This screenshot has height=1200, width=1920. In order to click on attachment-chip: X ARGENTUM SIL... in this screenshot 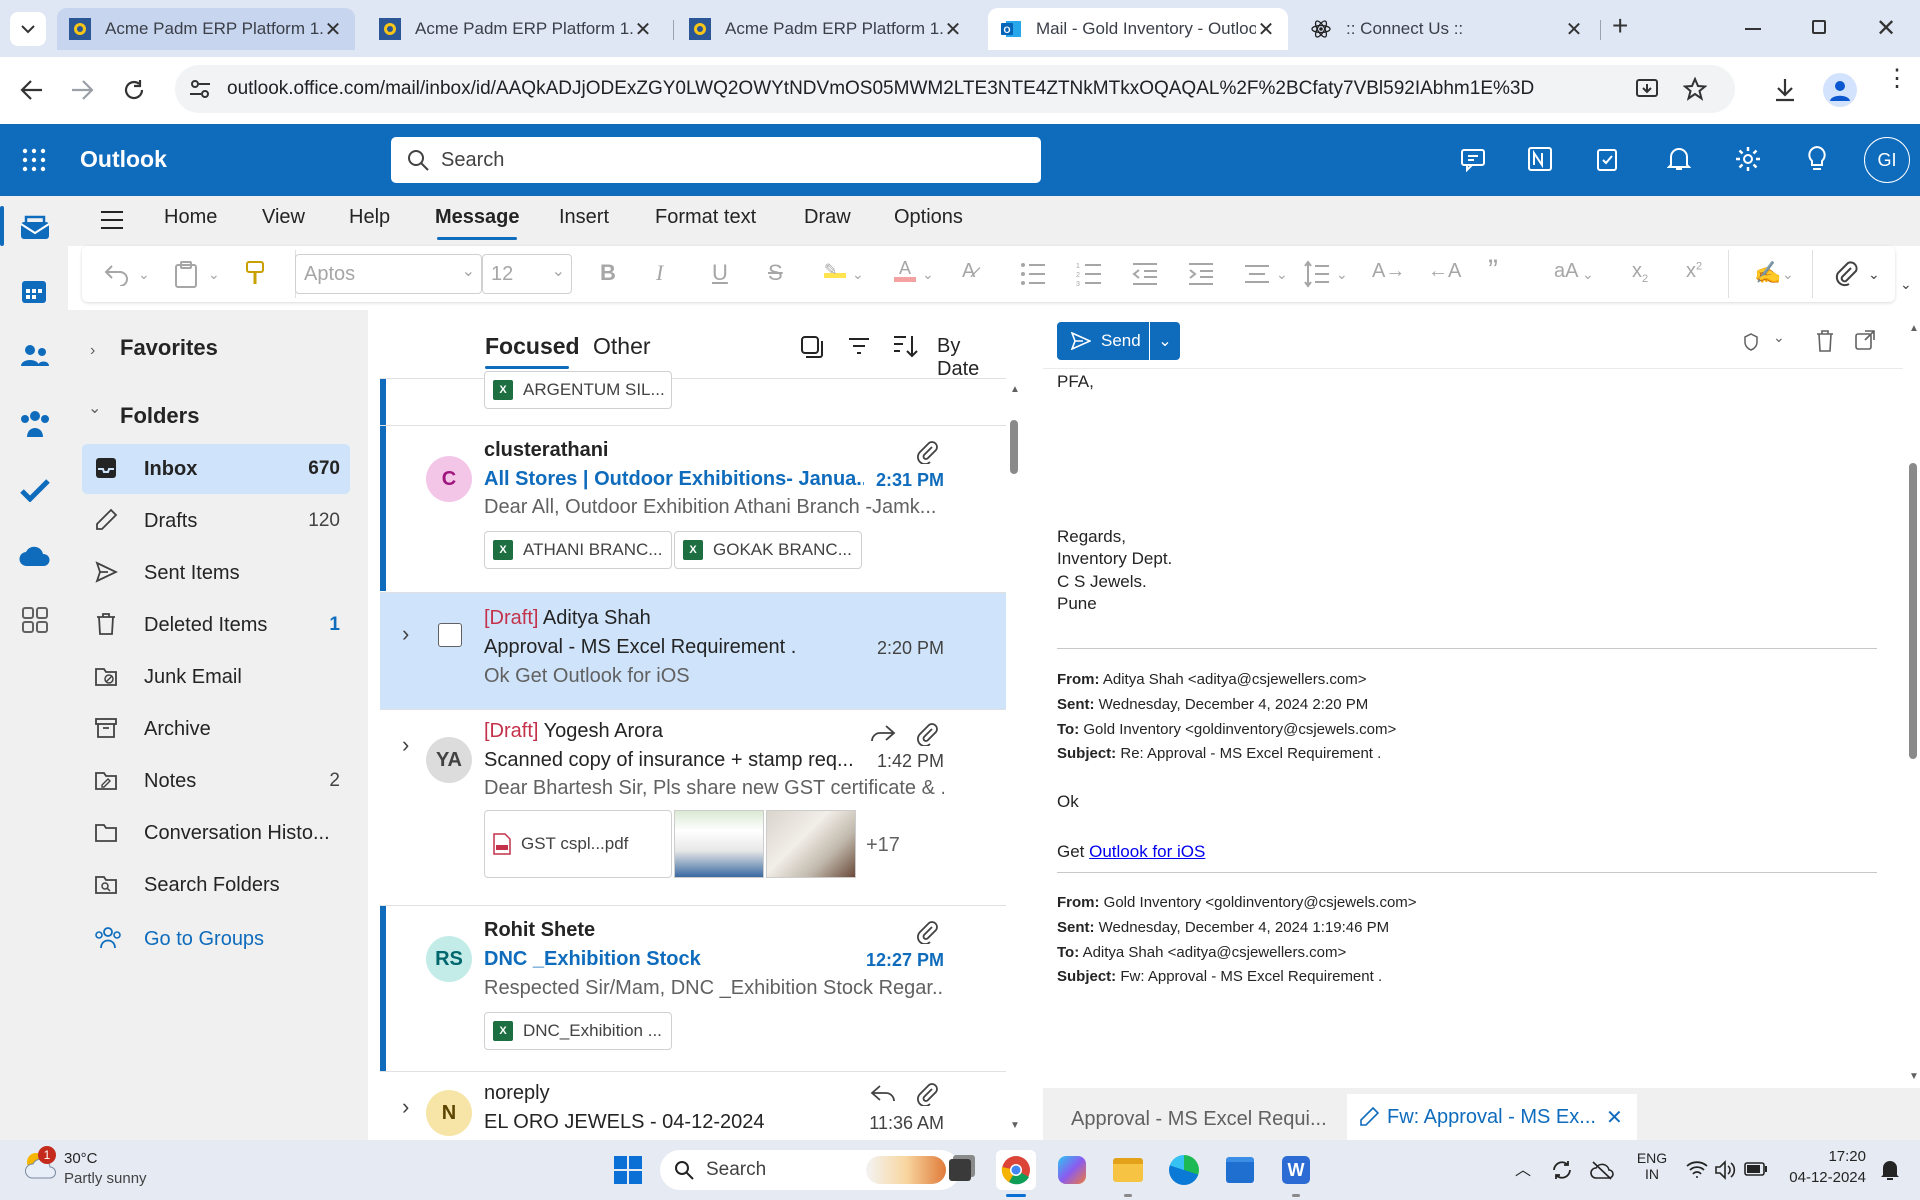, I will do `click(578, 390)`.